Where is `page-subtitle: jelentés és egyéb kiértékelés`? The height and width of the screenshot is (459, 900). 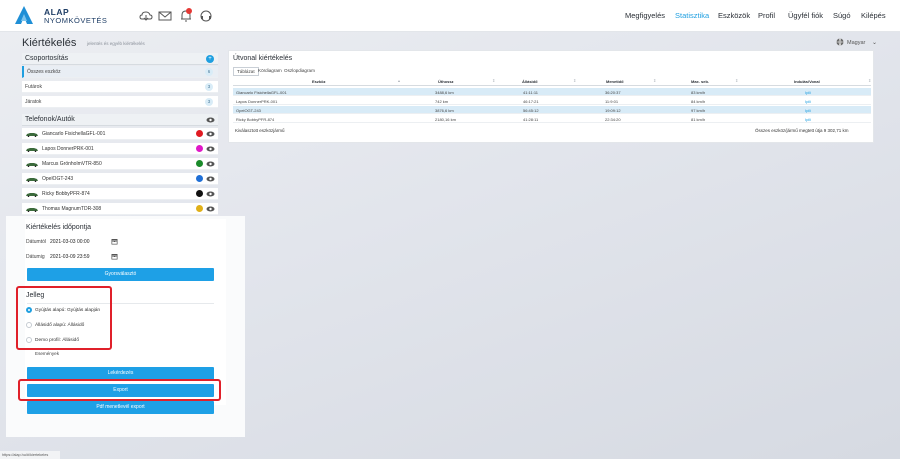
page-subtitle: jelentés és egyéb kiértékelés is located at coordinates (116, 43).